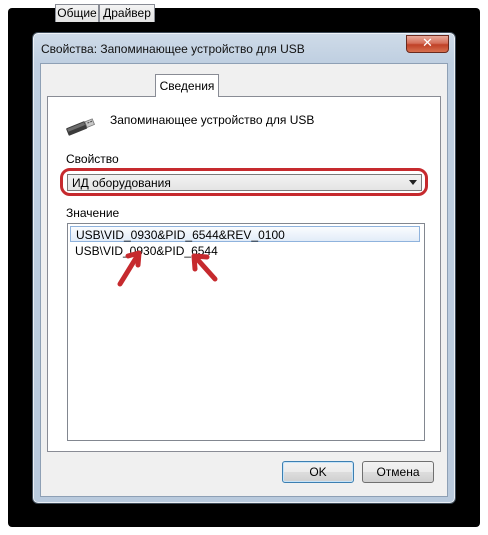  I want to click on ok-button-label: OK, so click(318, 472).